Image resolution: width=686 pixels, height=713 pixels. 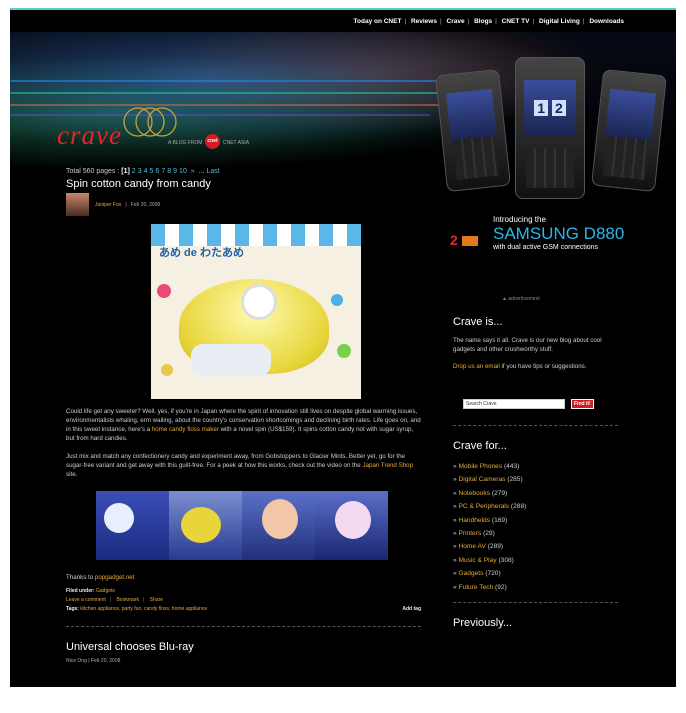 What do you see at coordinates (127, 600) in the screenshot?
I see `bookmark-link: Bookmark` at bounding box center [127, 600].